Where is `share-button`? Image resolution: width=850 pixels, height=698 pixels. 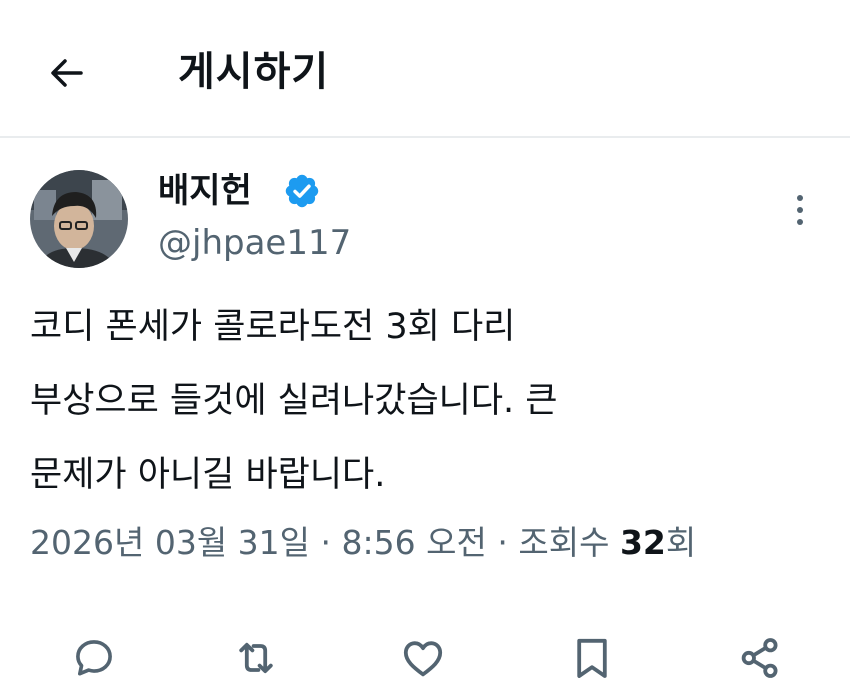
share-button is located at coordinates (760, 658).